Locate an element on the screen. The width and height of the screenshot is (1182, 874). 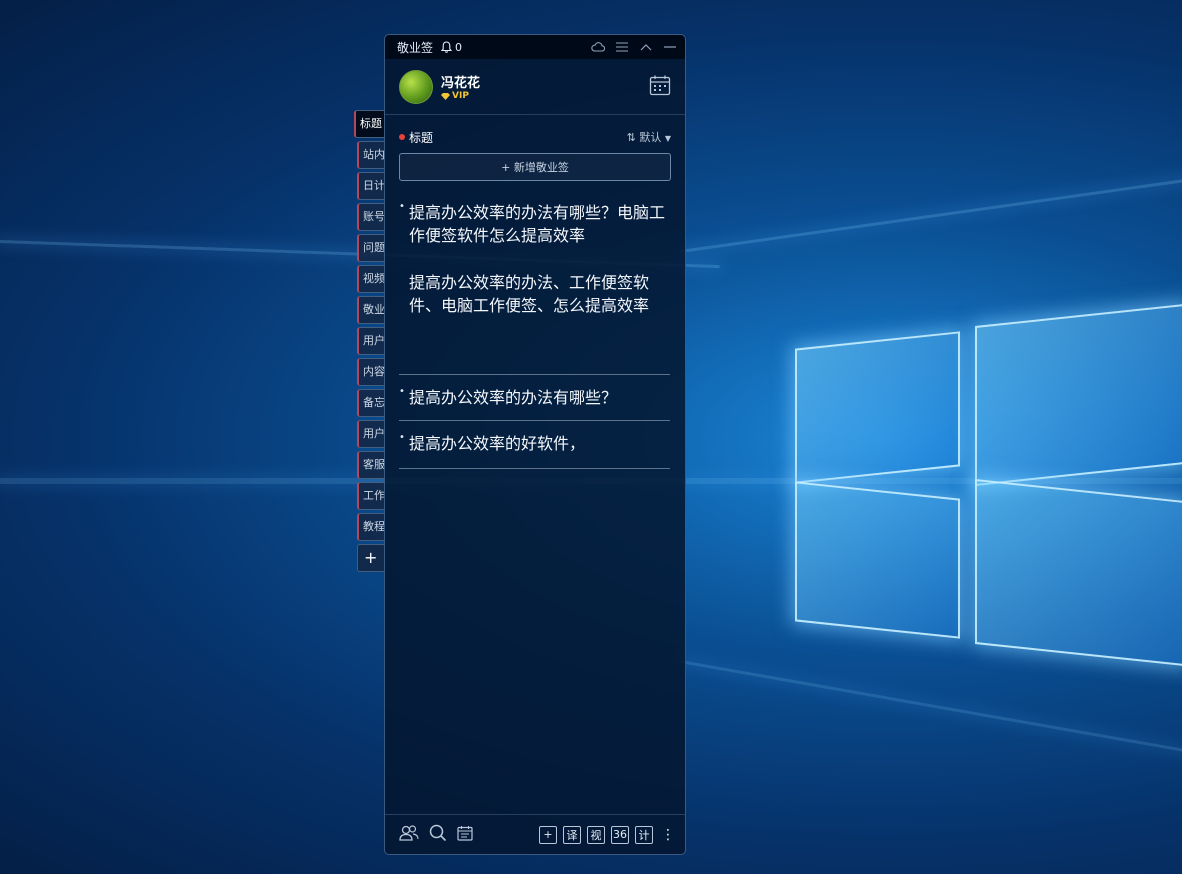
windows-logo is located at coordinates (988, 491).